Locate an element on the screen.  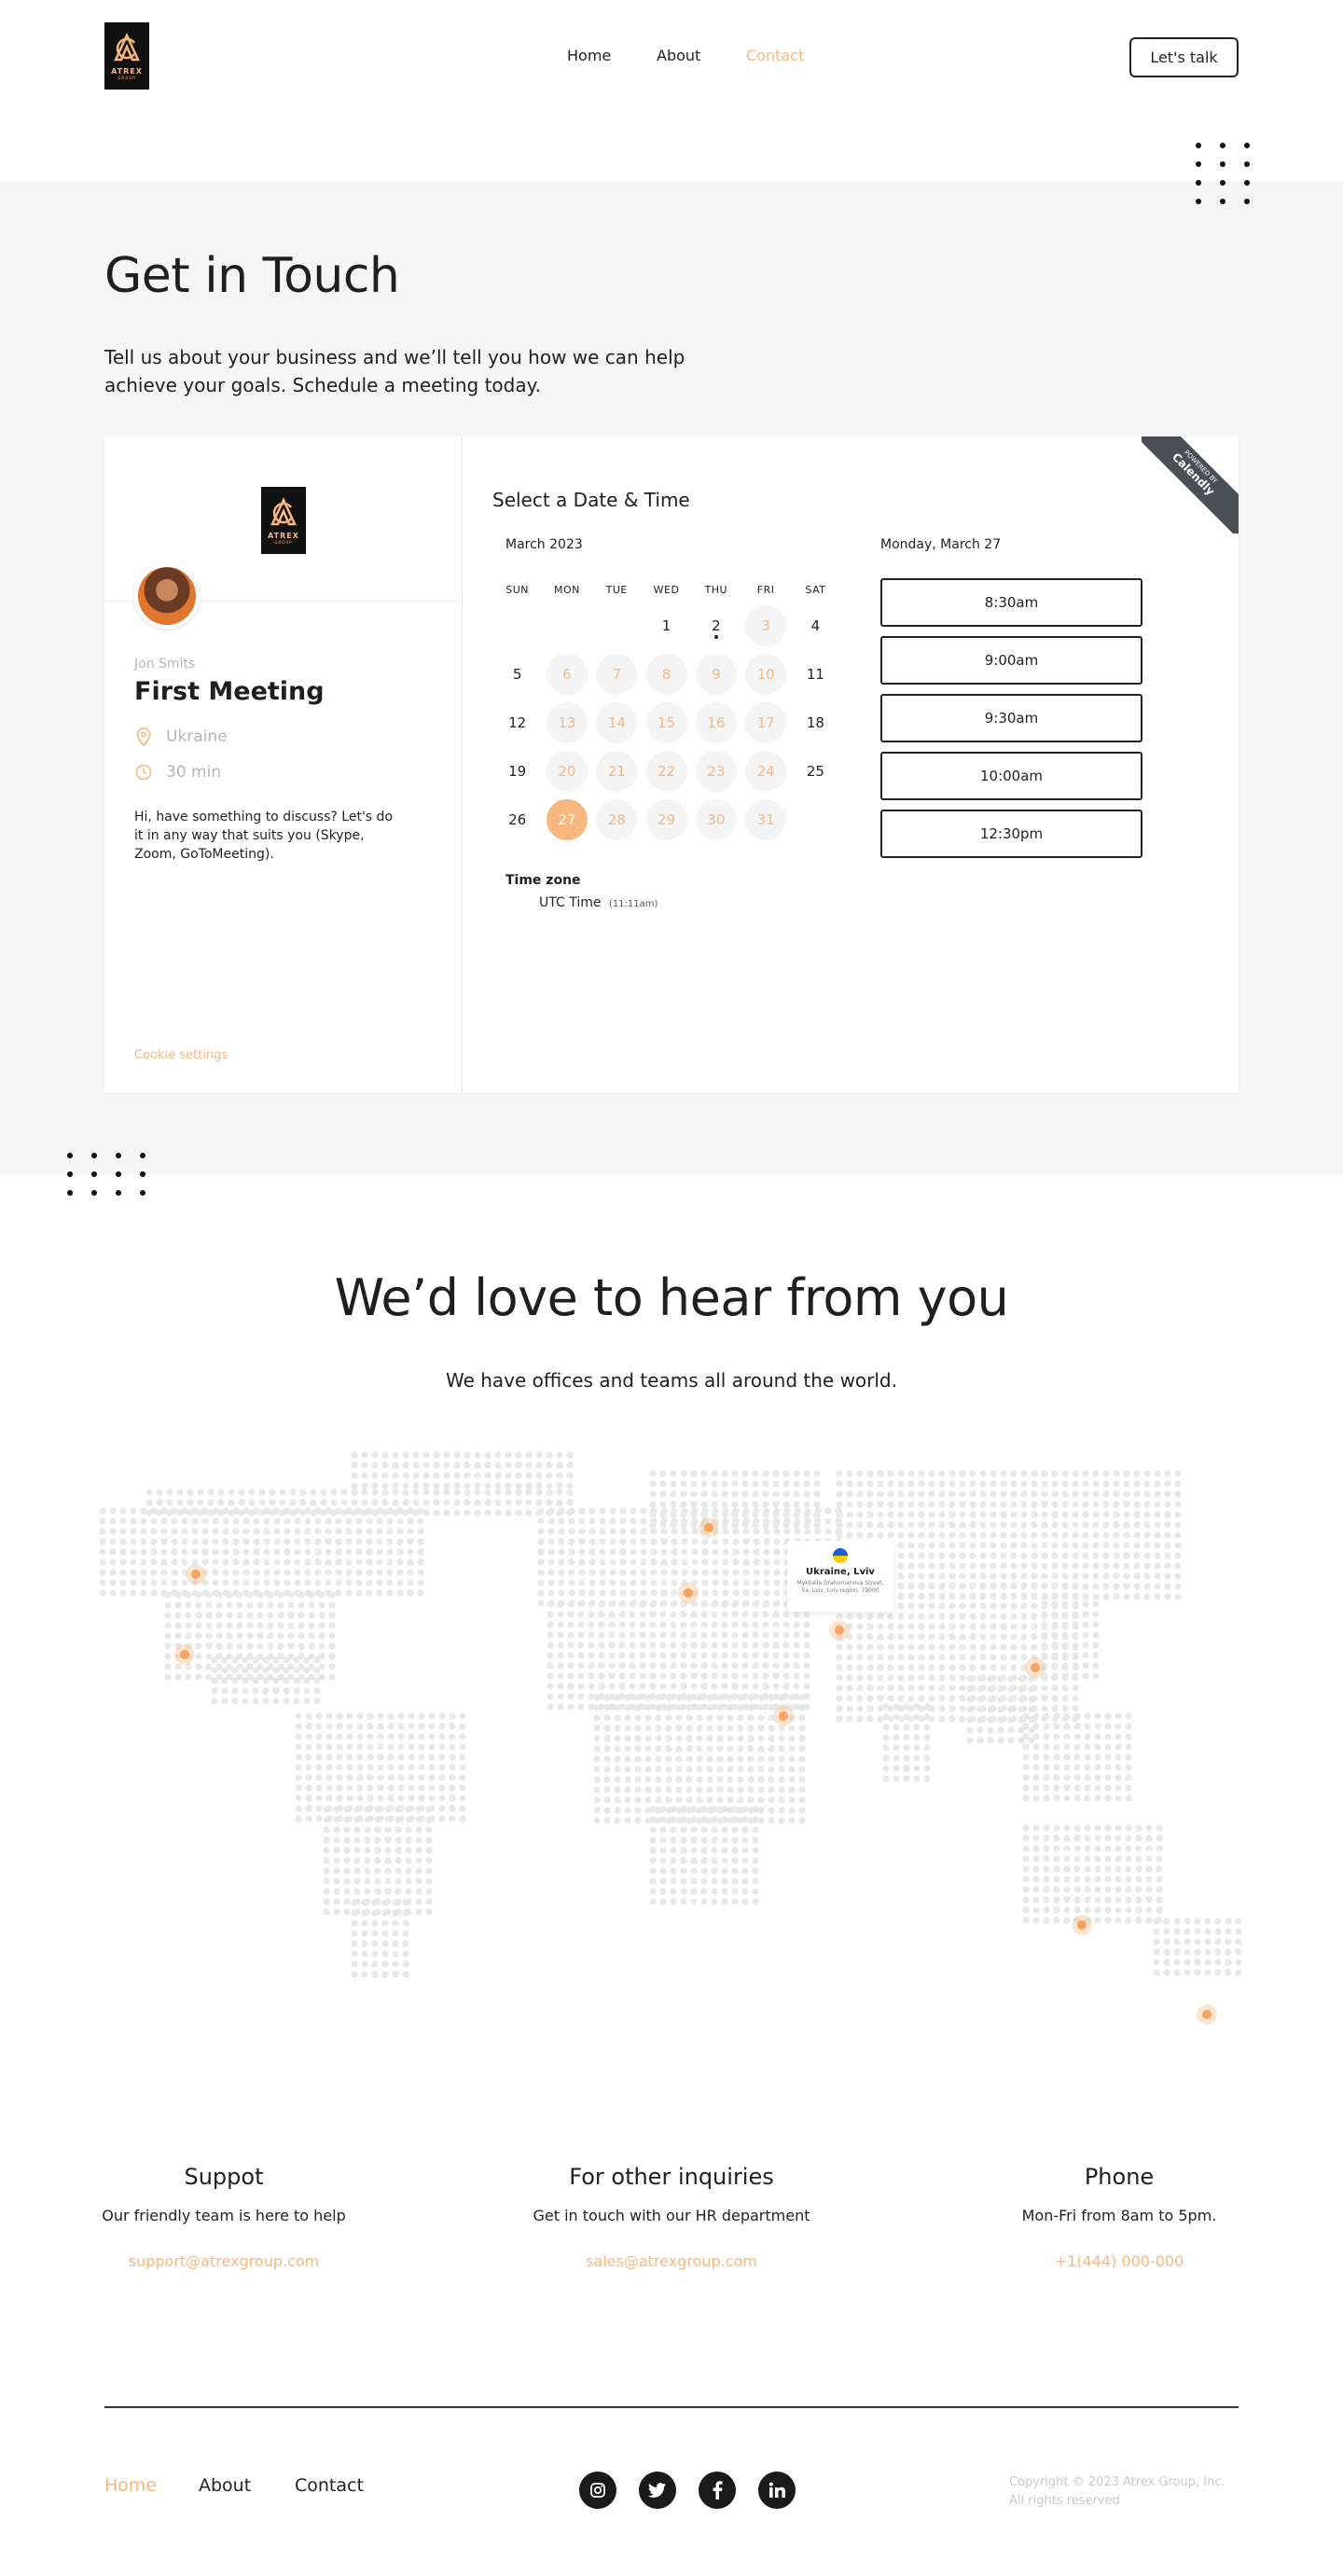
sales-email-link: sales@atrexgroup.com is located at coordinates (672, 2261).